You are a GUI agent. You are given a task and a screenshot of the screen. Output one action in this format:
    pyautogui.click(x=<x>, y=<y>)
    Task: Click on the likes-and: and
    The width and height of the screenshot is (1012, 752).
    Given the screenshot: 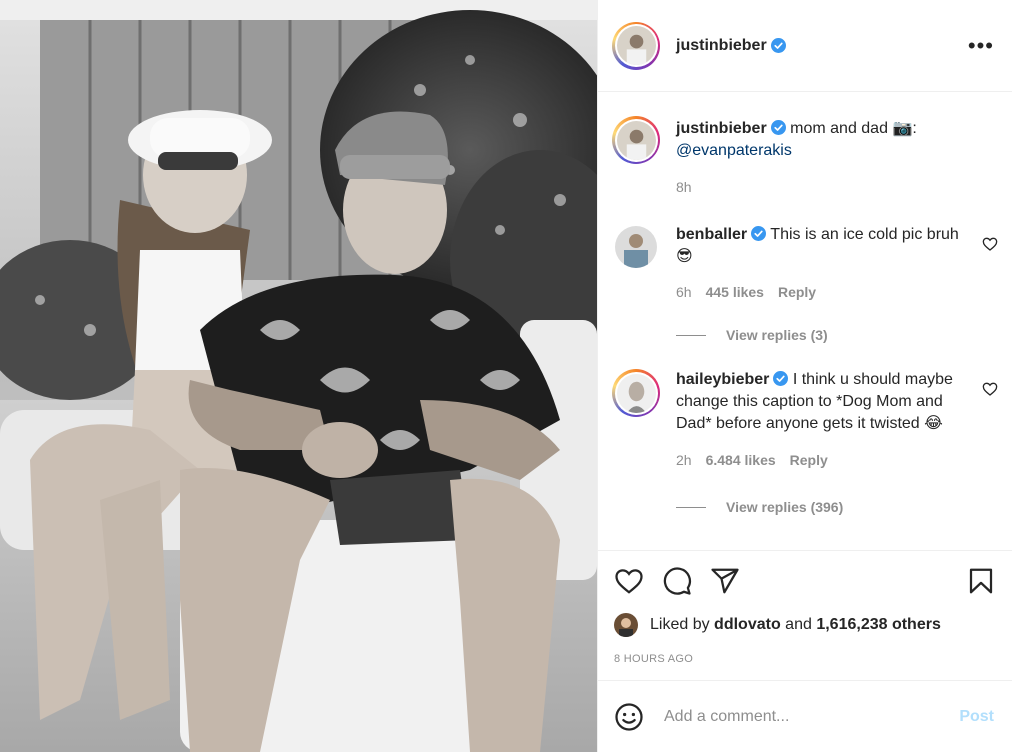 What is the action you would take?
    pyautogui.click(x=798, y=624)
    